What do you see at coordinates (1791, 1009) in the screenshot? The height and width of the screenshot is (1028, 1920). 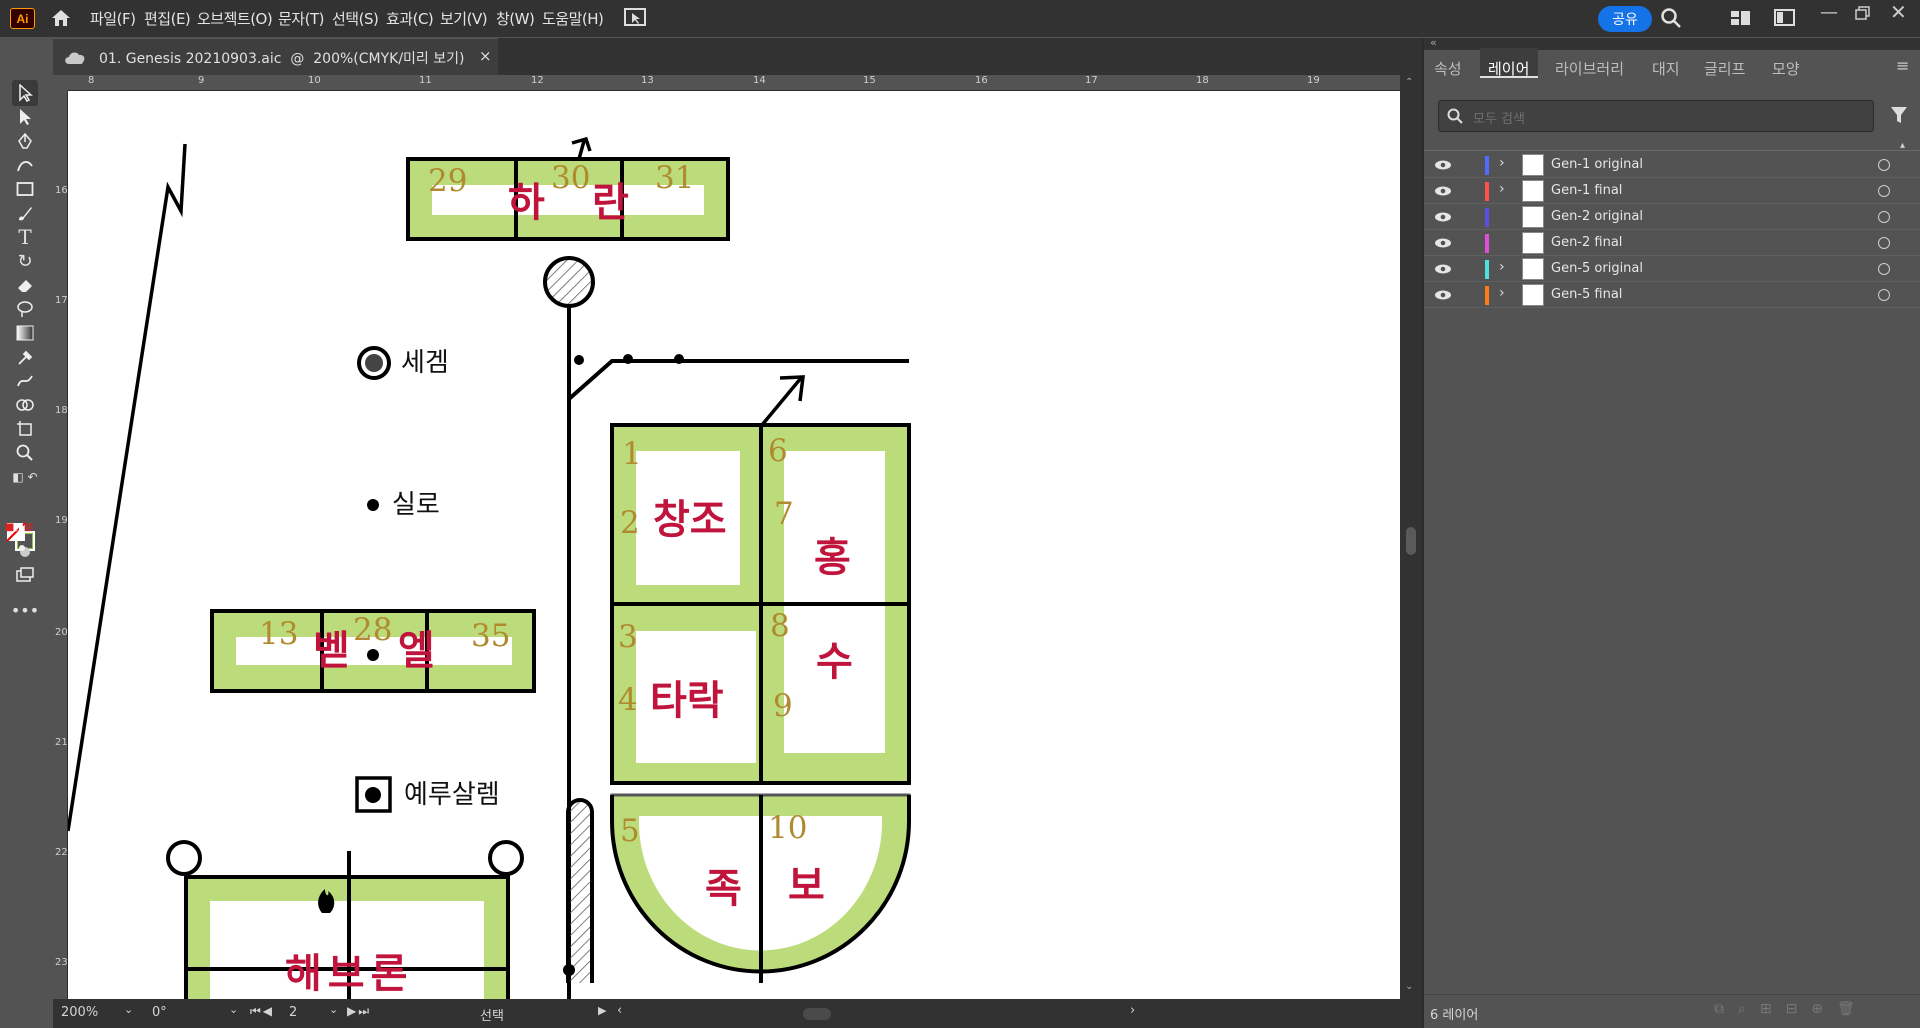 I see `panel-footer-icons: ⧉⌕⊞⊟⊕🗑` at bounding box center [1791, 1009].